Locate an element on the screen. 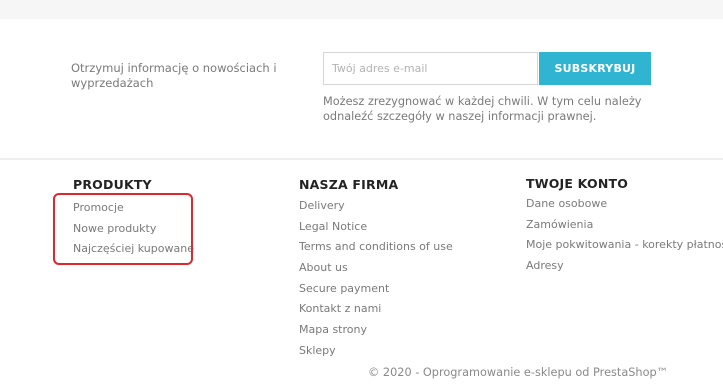 This screenshot has width=723, height=387. link-kontakt: Kontakt z nami is located at coordinates (376, 309).